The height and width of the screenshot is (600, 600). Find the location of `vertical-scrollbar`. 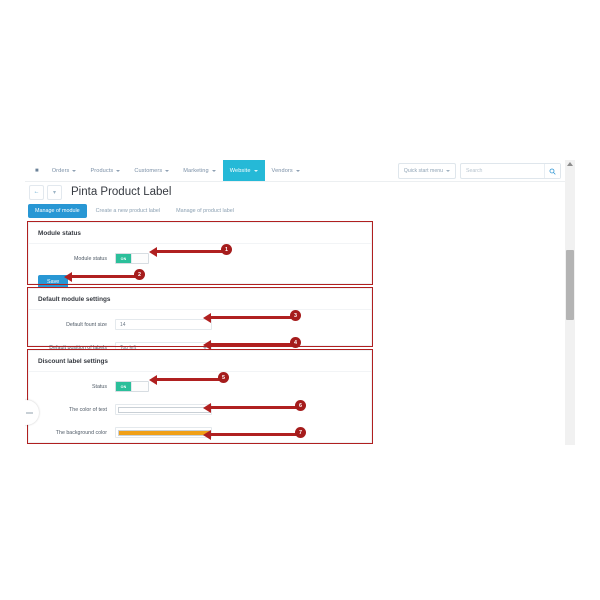

vertical-scrollbar is located at coordinates (570, 302).